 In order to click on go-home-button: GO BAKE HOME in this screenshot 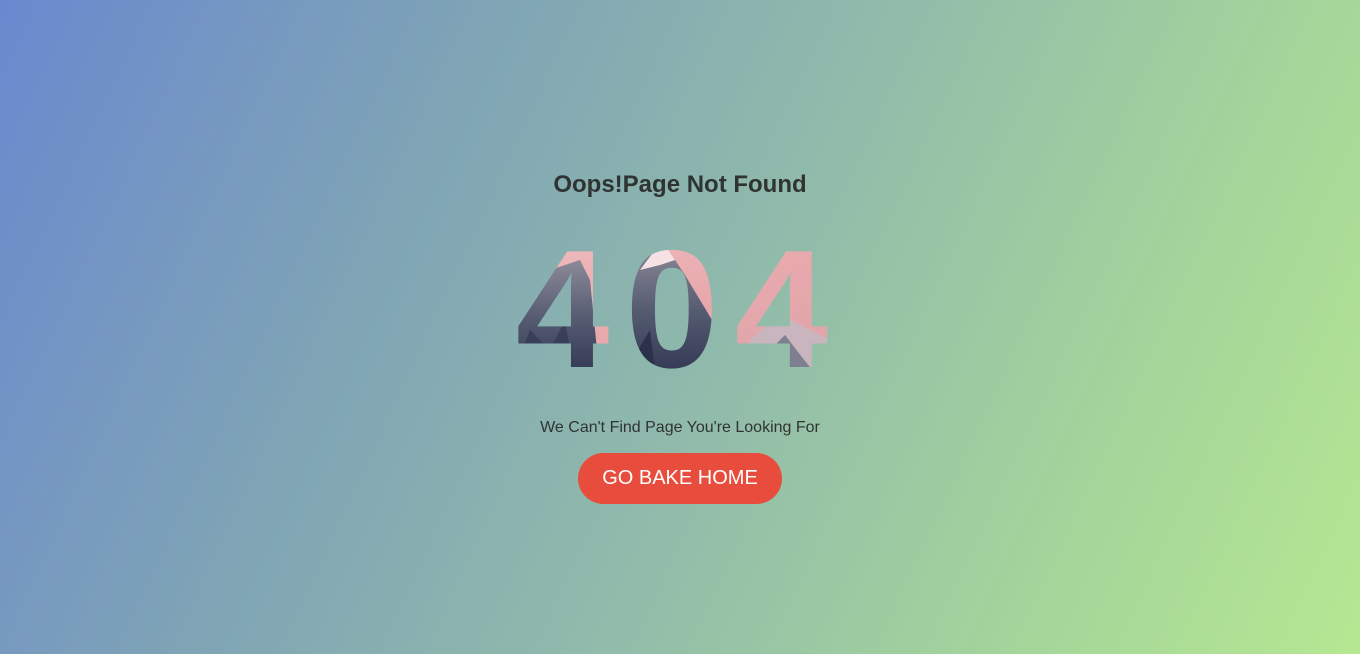, I will do `click(680, 478)`.